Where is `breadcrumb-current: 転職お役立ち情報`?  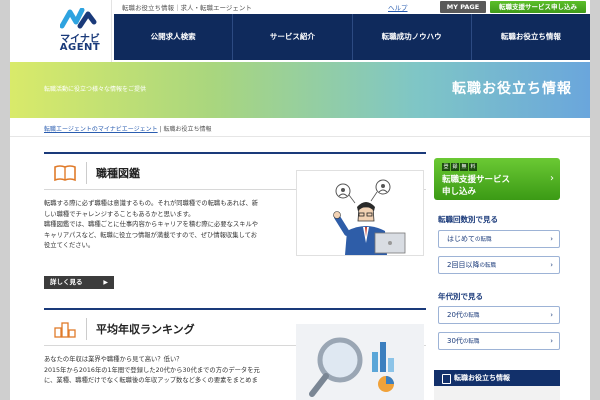
breadcrumb-current: 転職お役立ち情報 is located at coordinates (187, 129).